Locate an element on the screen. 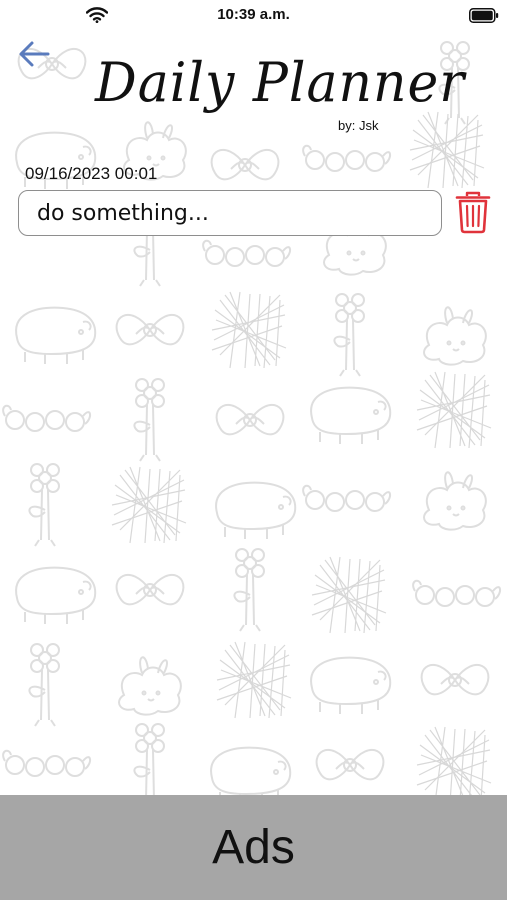 This screenshot has height=900, width=507. ads-label: Ads is located at coordinates (253, 847).